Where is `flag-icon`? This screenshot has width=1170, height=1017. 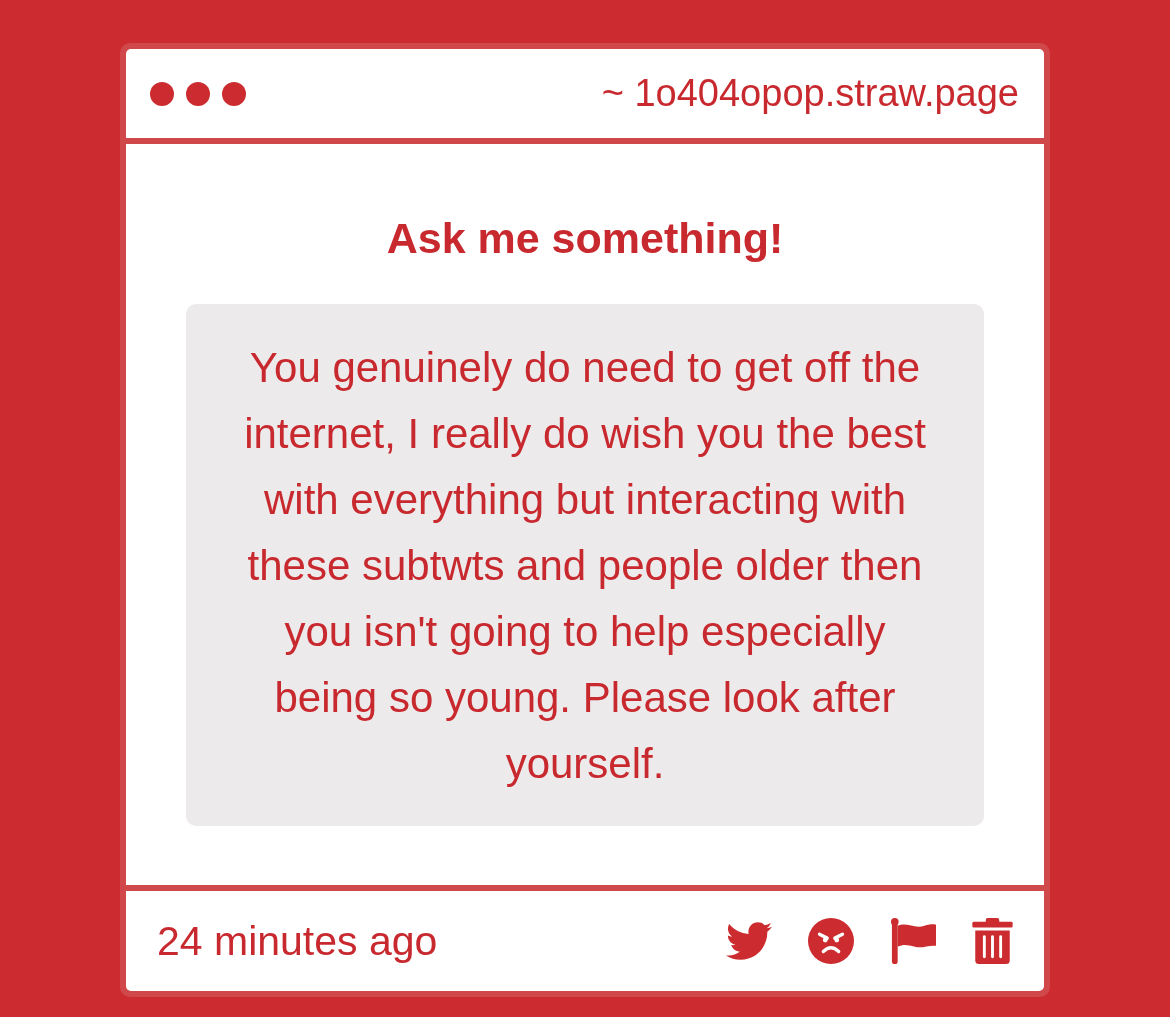
flag-icon is located at coordinates (913, 941).